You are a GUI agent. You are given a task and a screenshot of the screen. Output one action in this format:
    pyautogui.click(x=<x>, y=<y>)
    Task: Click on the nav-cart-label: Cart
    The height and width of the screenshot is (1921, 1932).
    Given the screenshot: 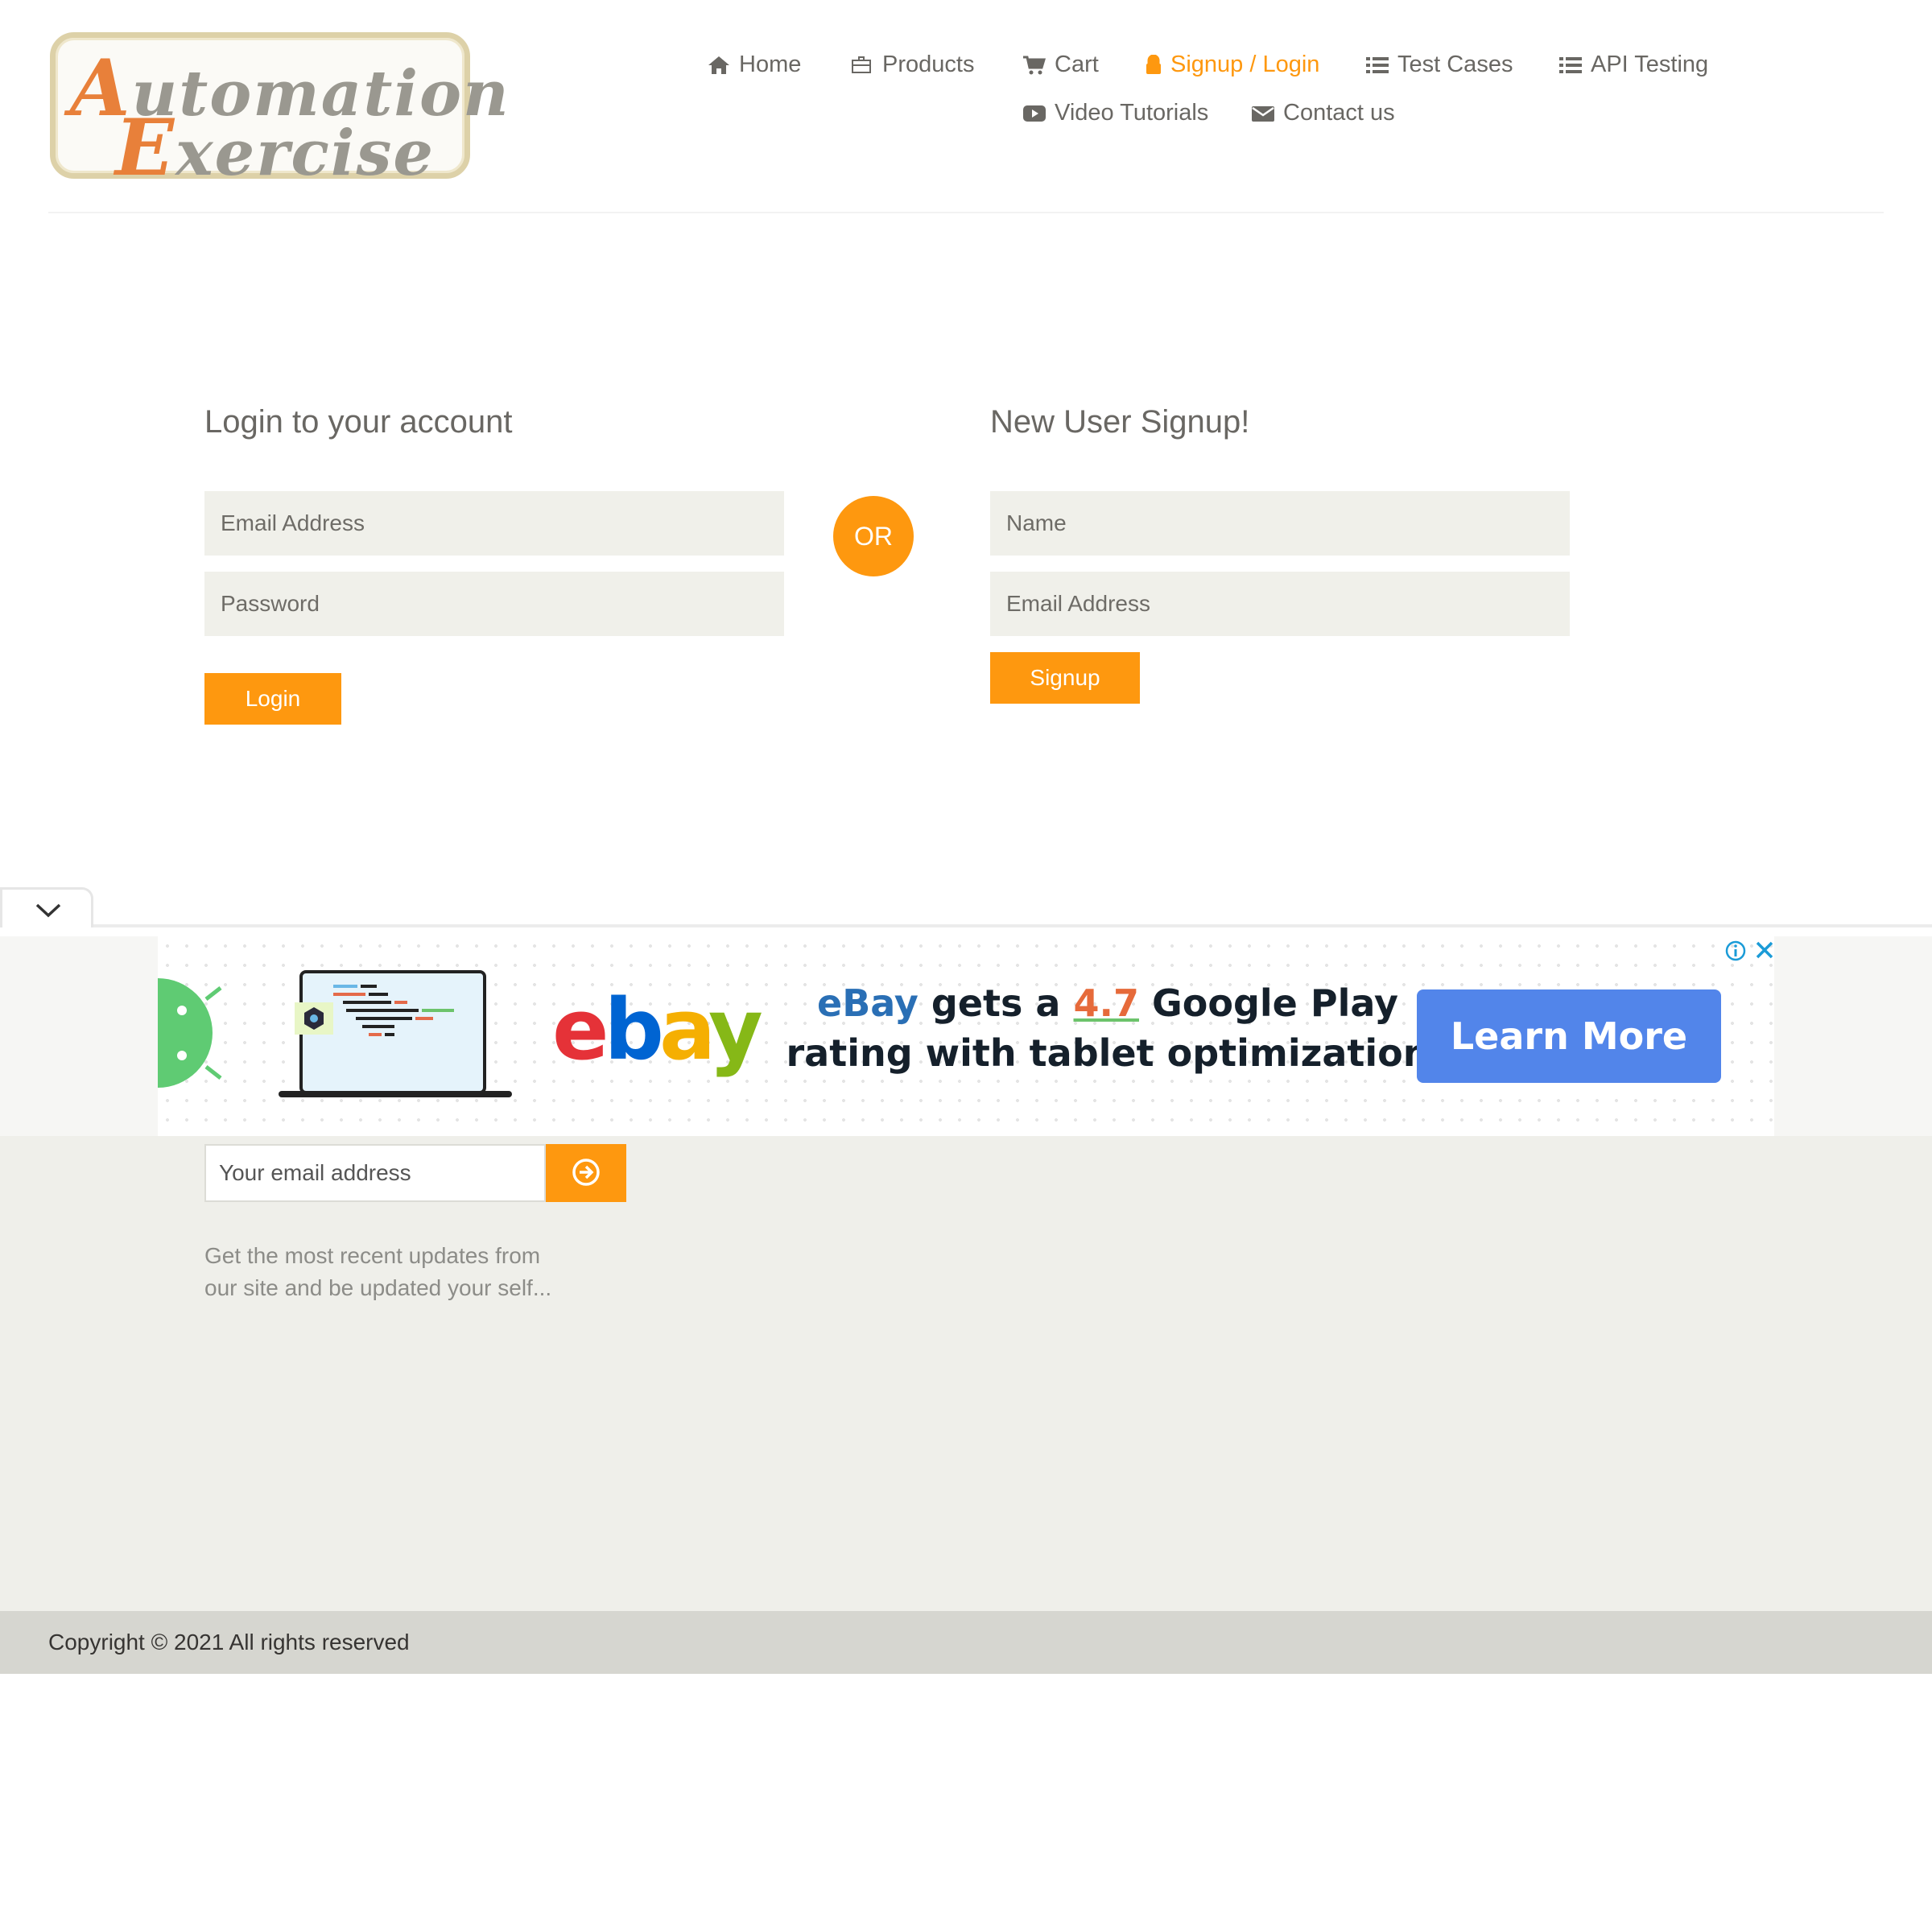 What is the action you would take?
    pyautogui.click(x=1077, y=64)
    